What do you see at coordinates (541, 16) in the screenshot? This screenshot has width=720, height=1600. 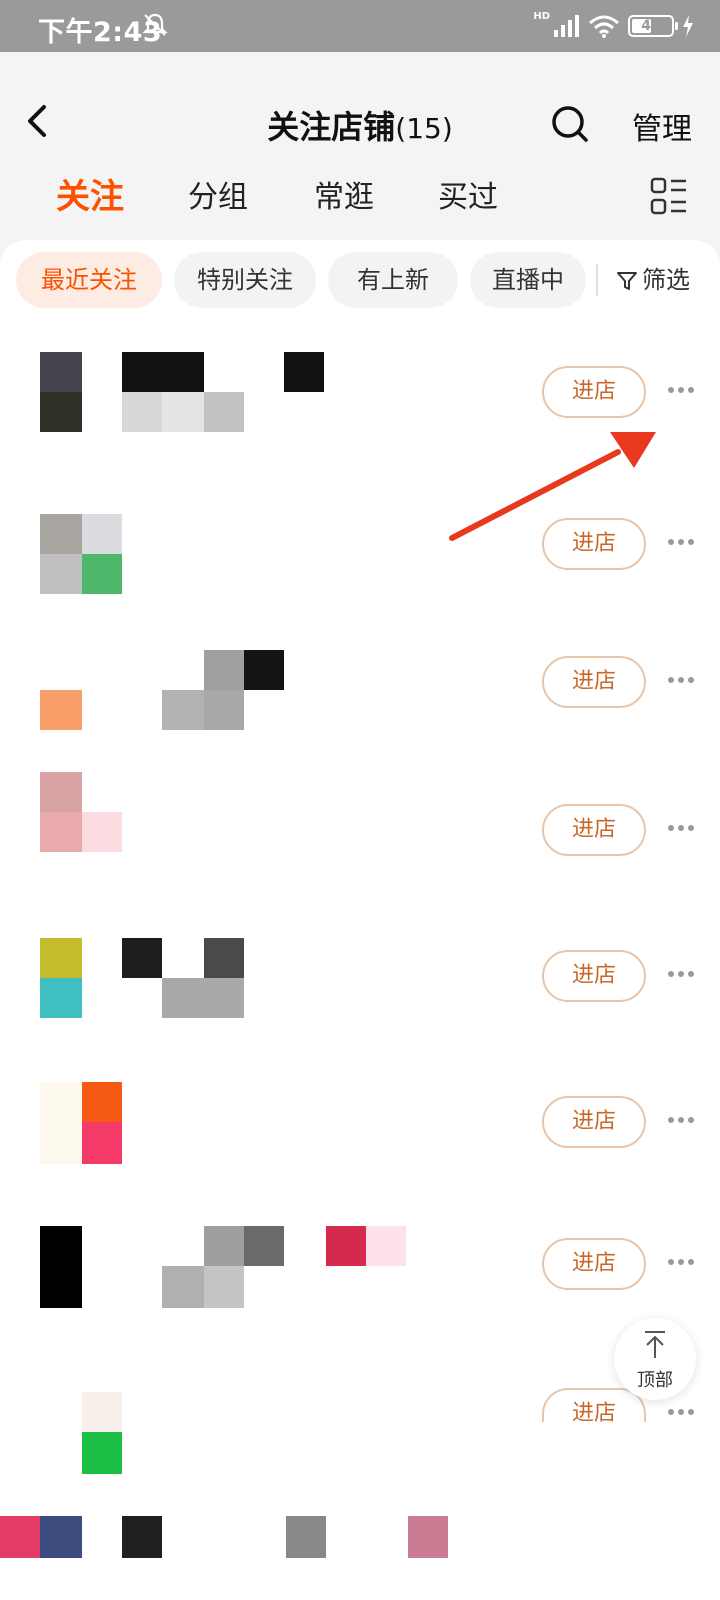 I see `hd-badge: HD` at bounding box center [541, 16].